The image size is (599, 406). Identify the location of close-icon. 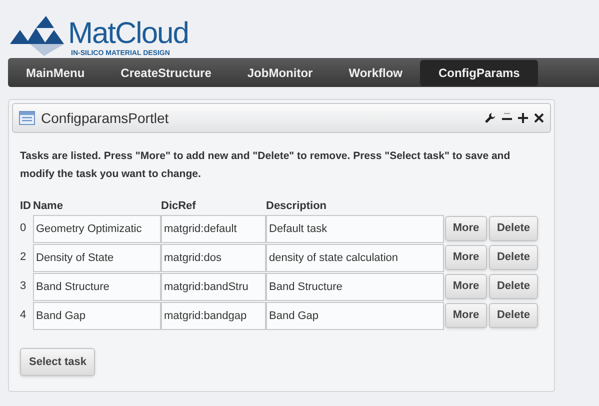
(539, 118).